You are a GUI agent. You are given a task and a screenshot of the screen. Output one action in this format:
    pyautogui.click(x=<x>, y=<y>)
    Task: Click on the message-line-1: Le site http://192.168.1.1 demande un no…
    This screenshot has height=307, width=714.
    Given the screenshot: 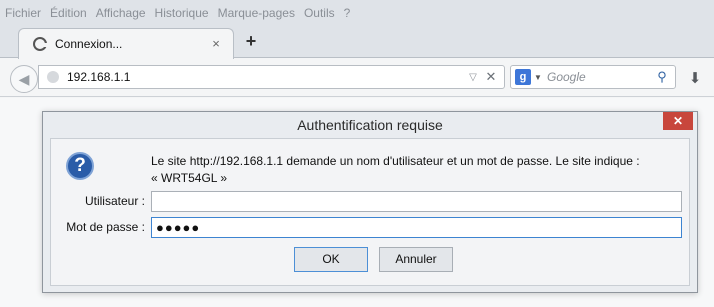 What is the action you would take?
    pyautogui.click(x=395, y=161)
    